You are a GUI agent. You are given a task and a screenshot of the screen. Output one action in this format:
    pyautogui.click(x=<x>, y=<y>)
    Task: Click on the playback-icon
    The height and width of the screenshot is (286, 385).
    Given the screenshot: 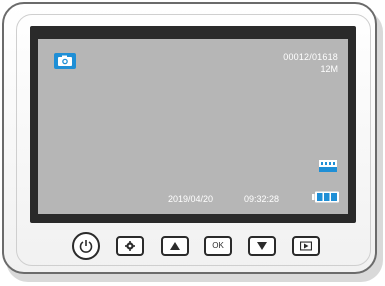 What is the action you would take?
    pyautogui.click(x=306, y=246)
    